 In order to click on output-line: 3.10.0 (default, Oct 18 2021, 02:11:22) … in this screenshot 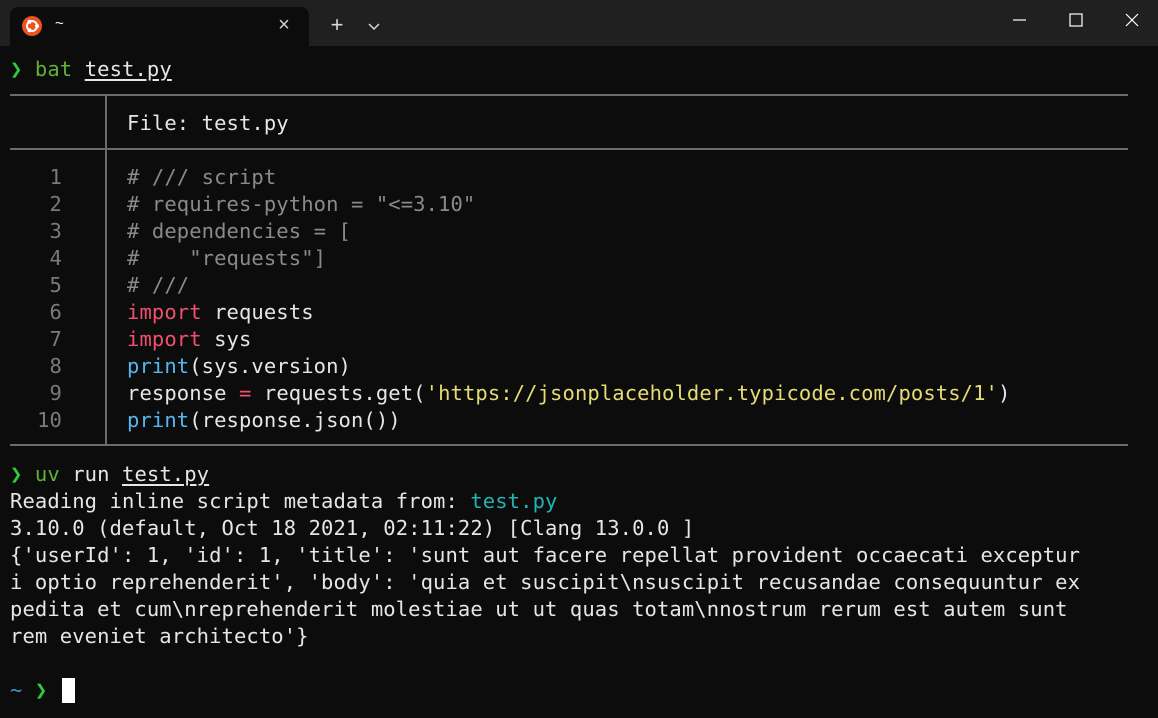, I will do `click(352, 528)`.